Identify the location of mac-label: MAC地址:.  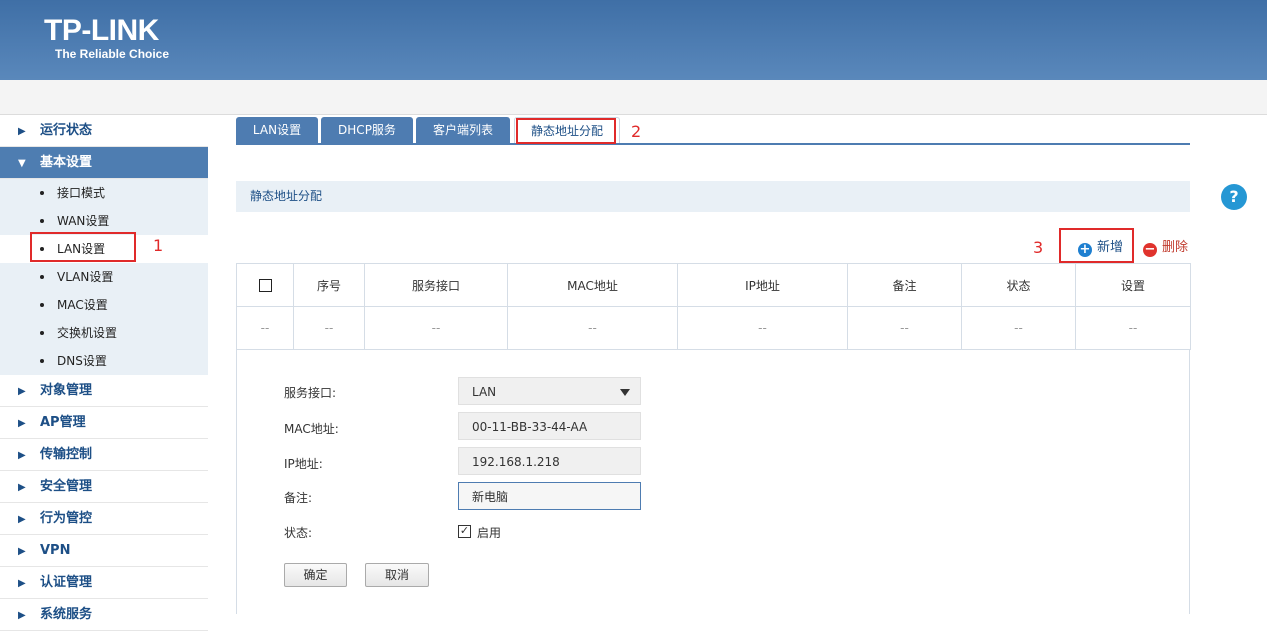
(311, 429).